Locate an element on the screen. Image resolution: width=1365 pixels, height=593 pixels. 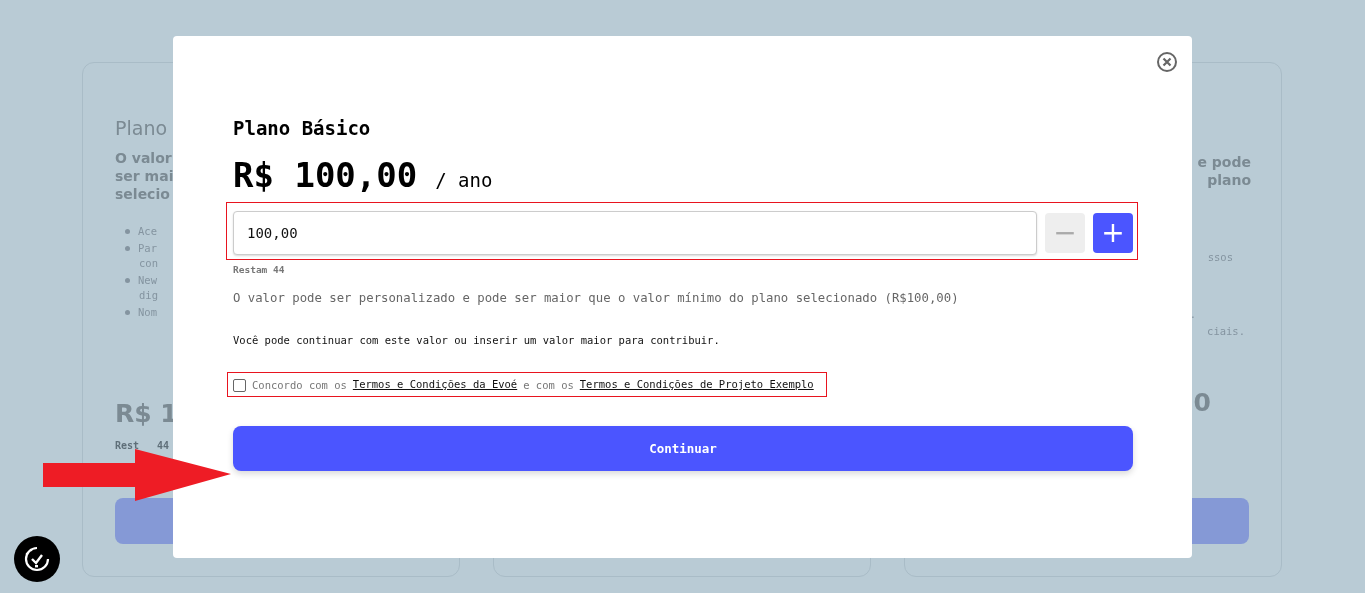
increment-button: + is located at coordinates (1113, 233).